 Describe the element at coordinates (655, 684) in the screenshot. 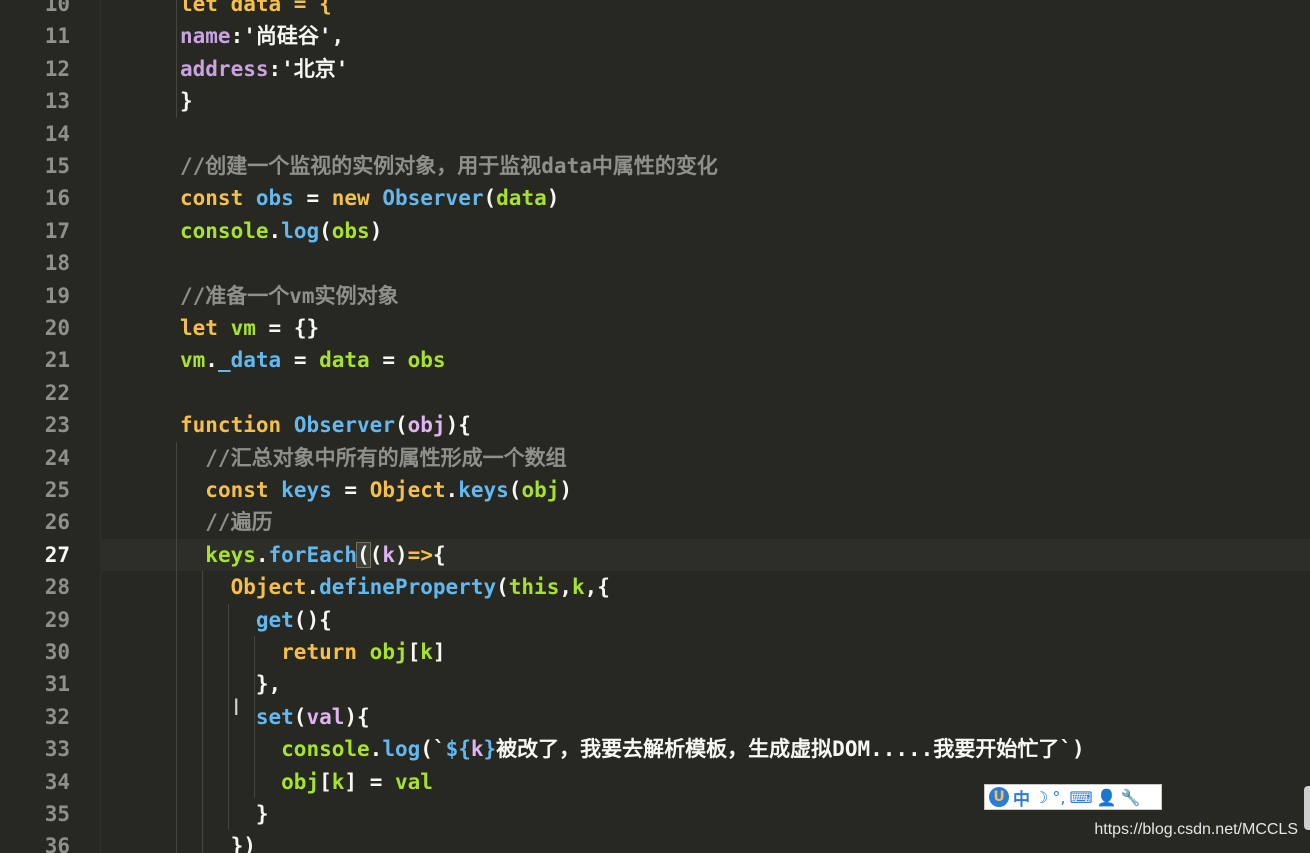

I see `code-line: 31 },` at that location.